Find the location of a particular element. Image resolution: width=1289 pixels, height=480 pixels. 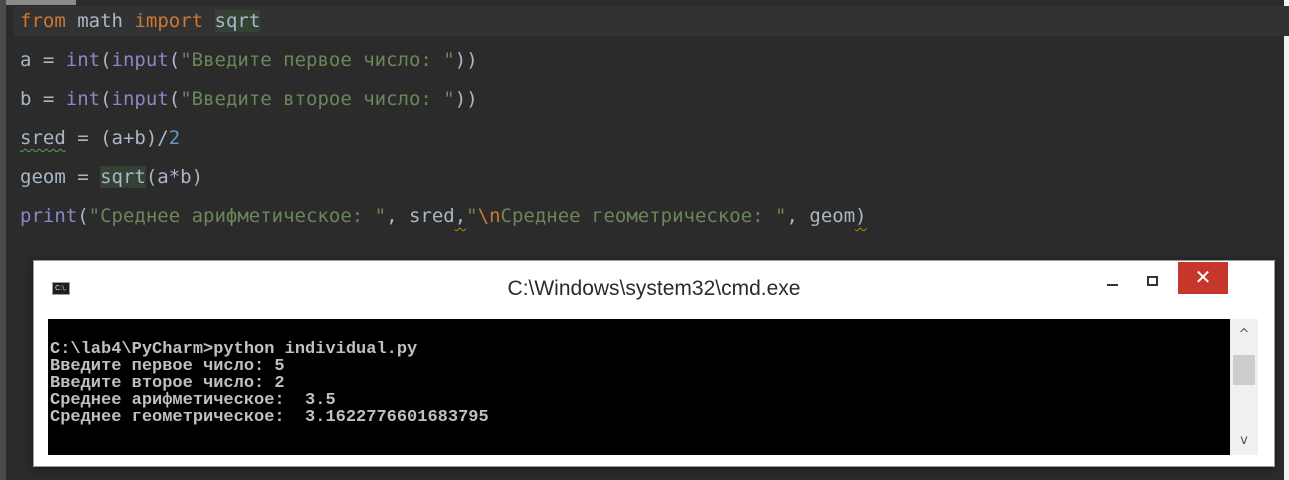

vertical-scrollbar: ^ v is located at coordinates (1244, 387).